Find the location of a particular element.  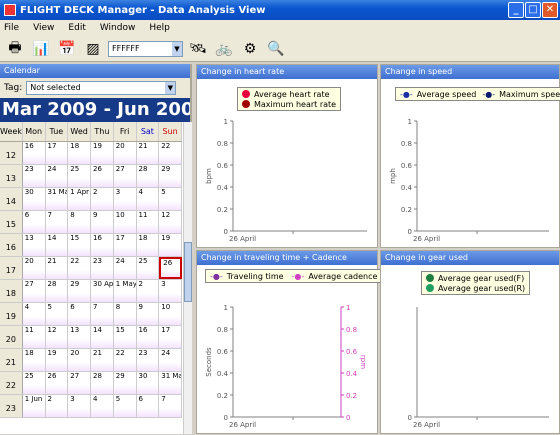

close-button: ✕ is located at coordinates (550, 10).